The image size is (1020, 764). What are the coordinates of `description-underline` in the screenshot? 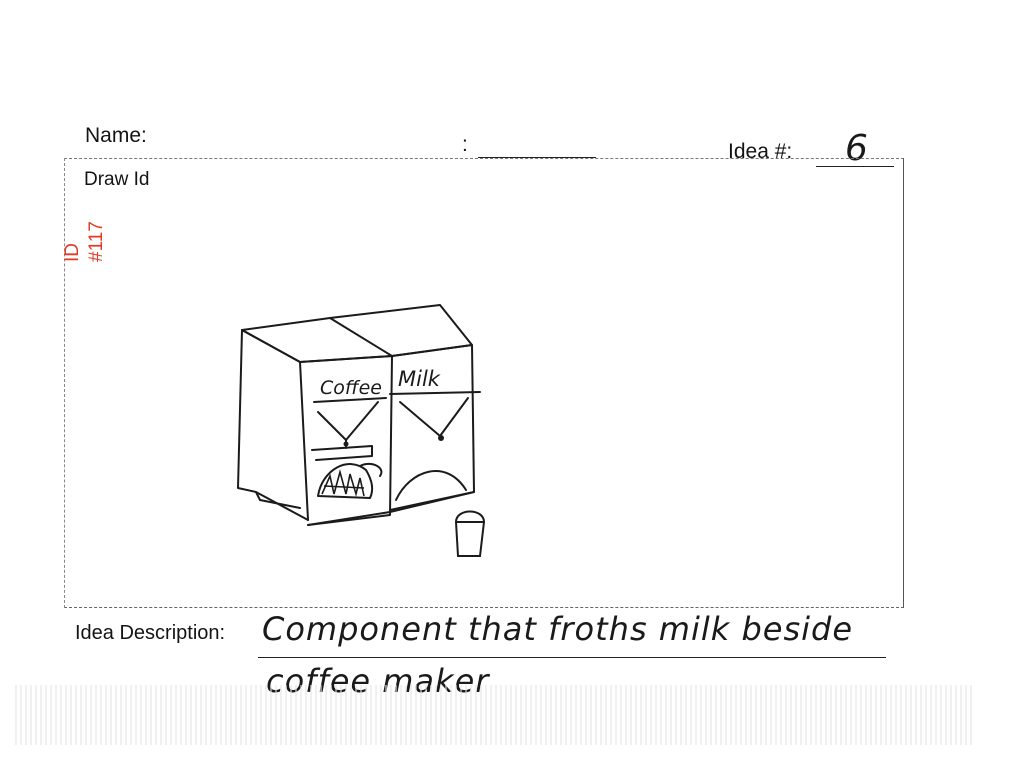 It's located at (572, 657).